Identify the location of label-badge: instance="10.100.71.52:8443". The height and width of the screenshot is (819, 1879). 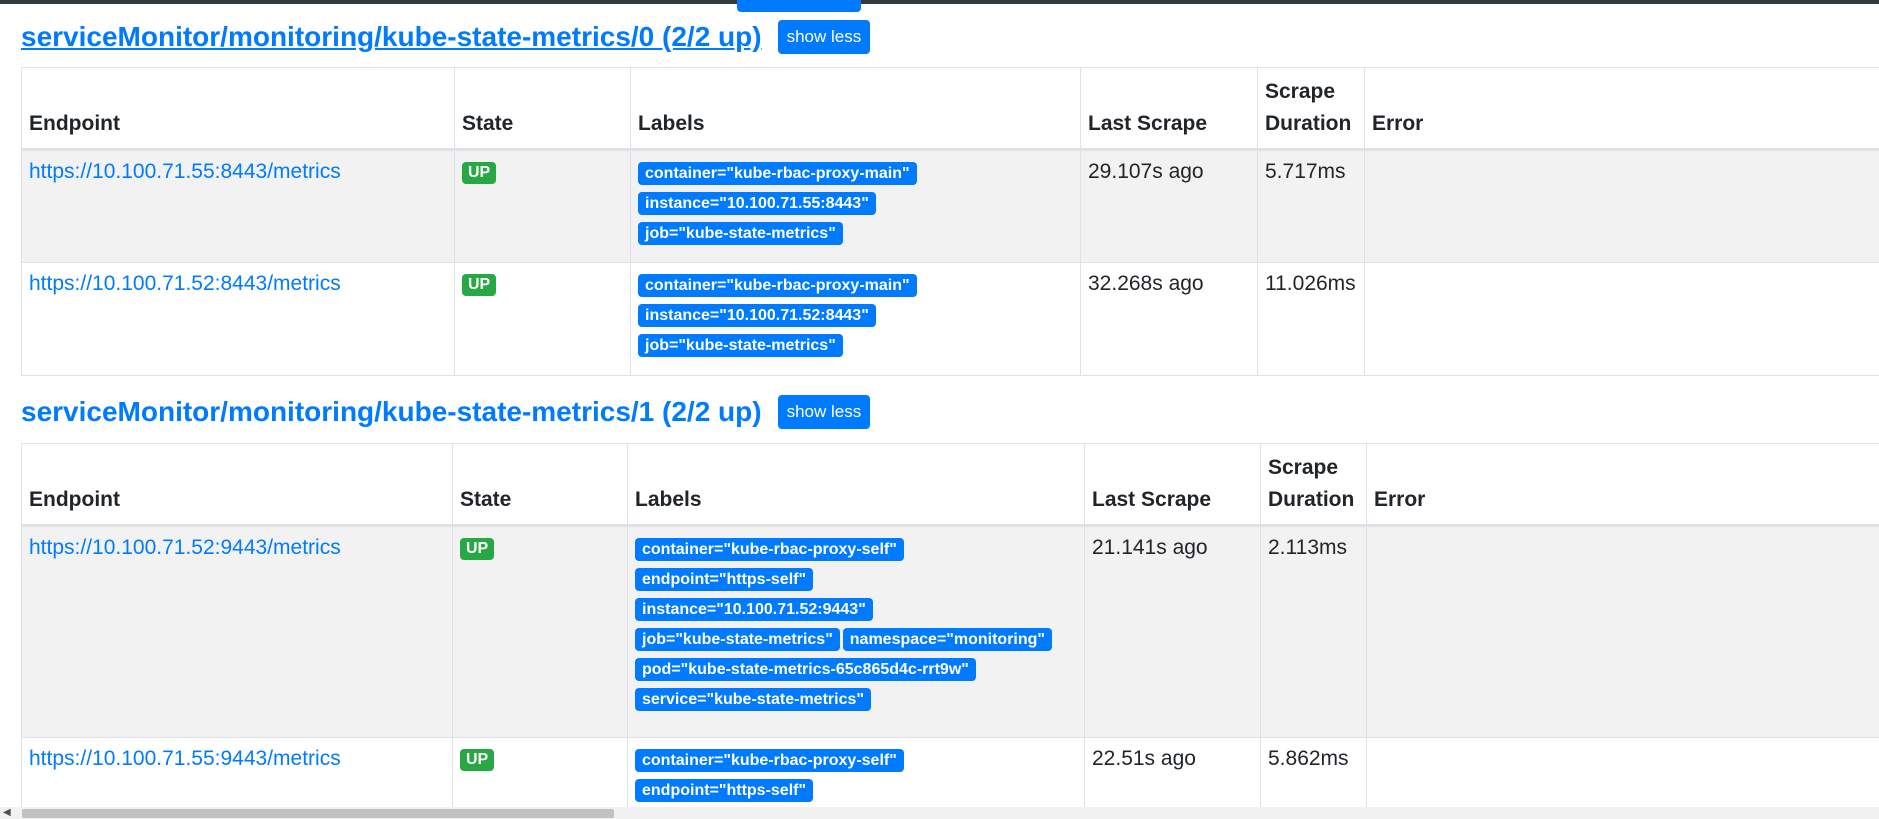
(757, 315).